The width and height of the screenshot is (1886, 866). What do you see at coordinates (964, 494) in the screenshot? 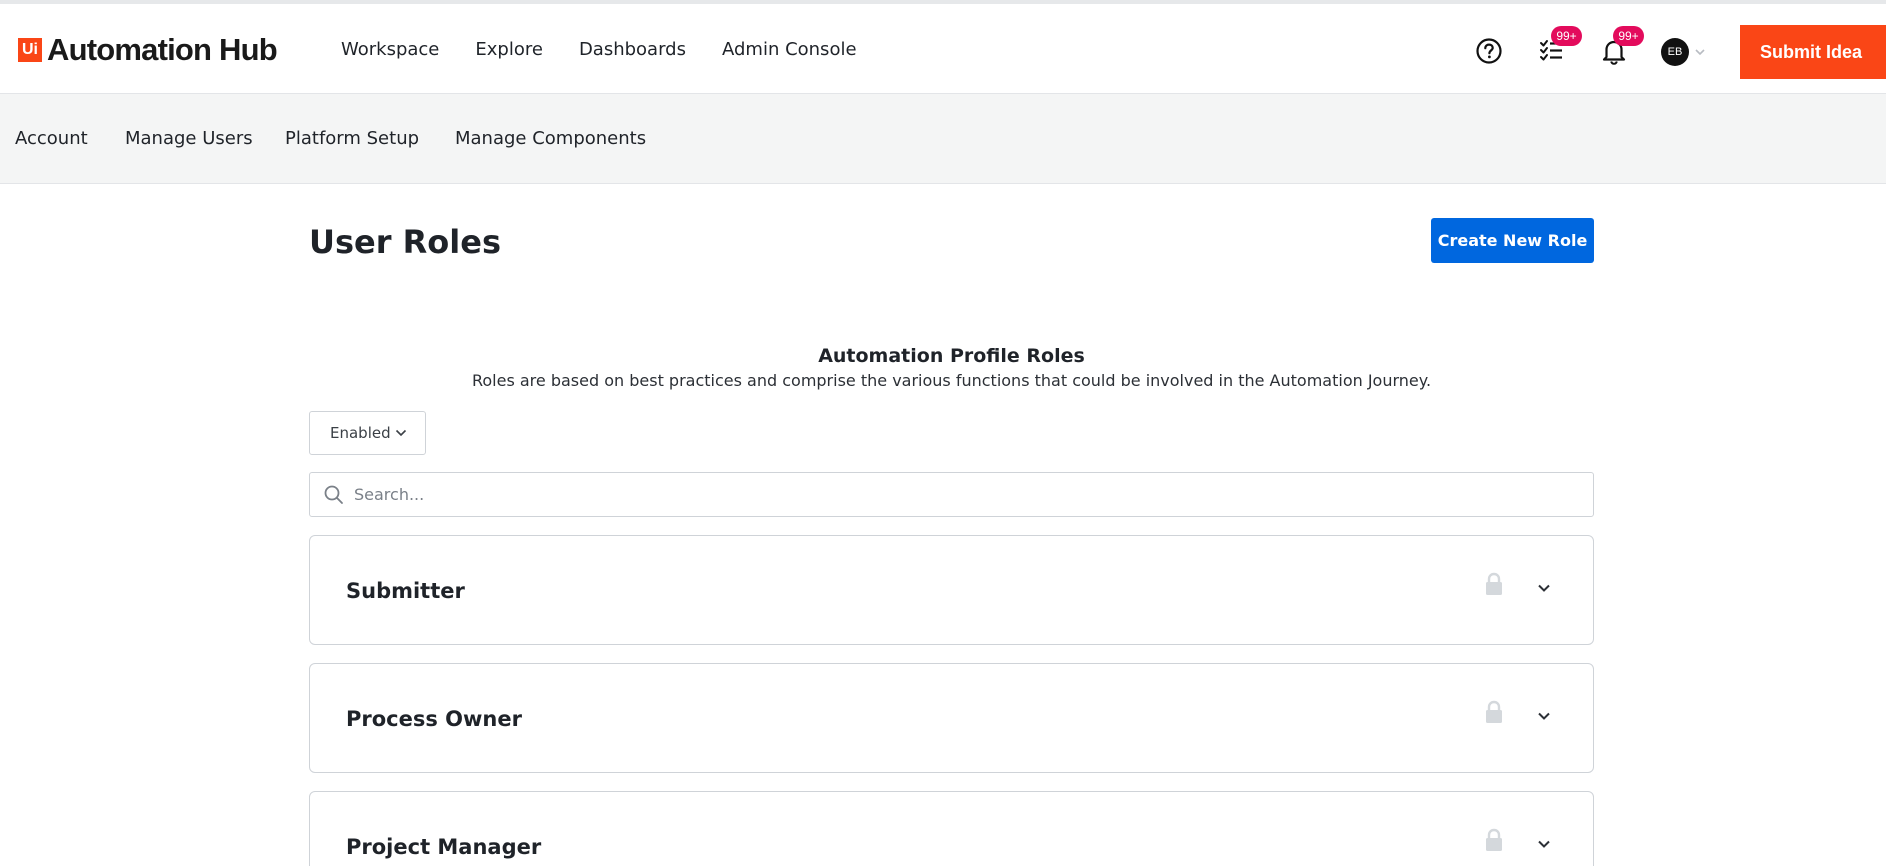
I see `search-input` at bounding box center [964, 494].